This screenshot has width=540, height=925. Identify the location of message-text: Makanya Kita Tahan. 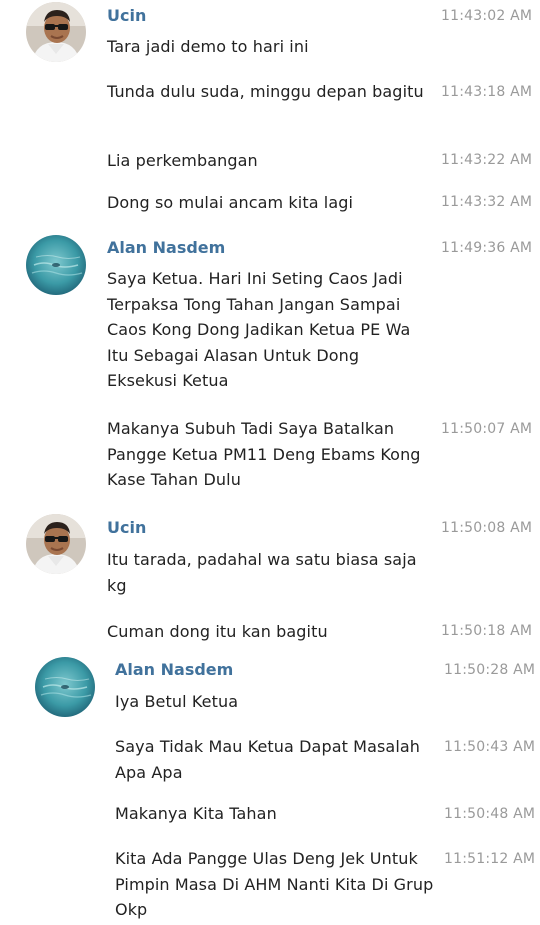
(196, 813).